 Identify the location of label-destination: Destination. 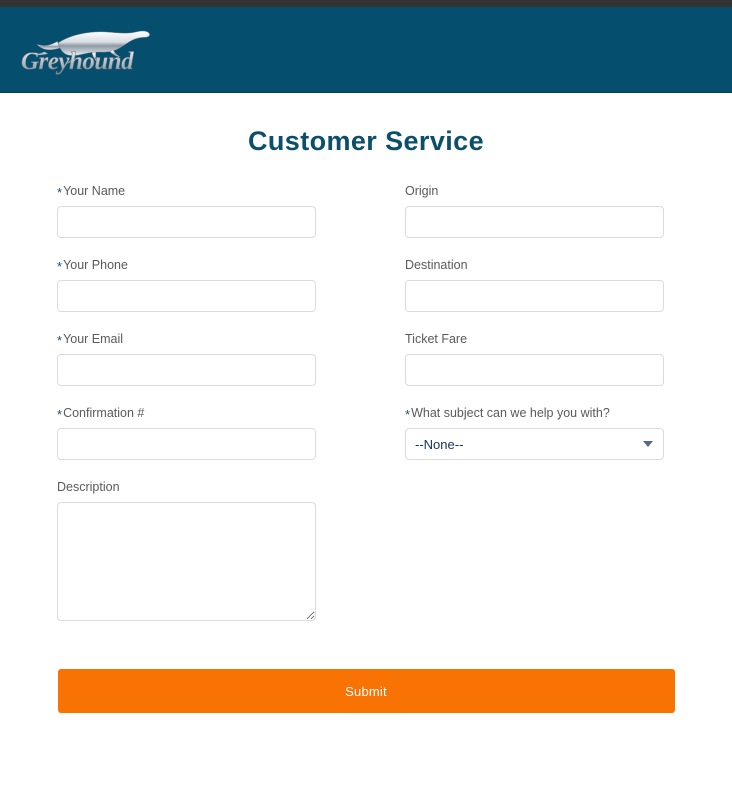
(534, 265).